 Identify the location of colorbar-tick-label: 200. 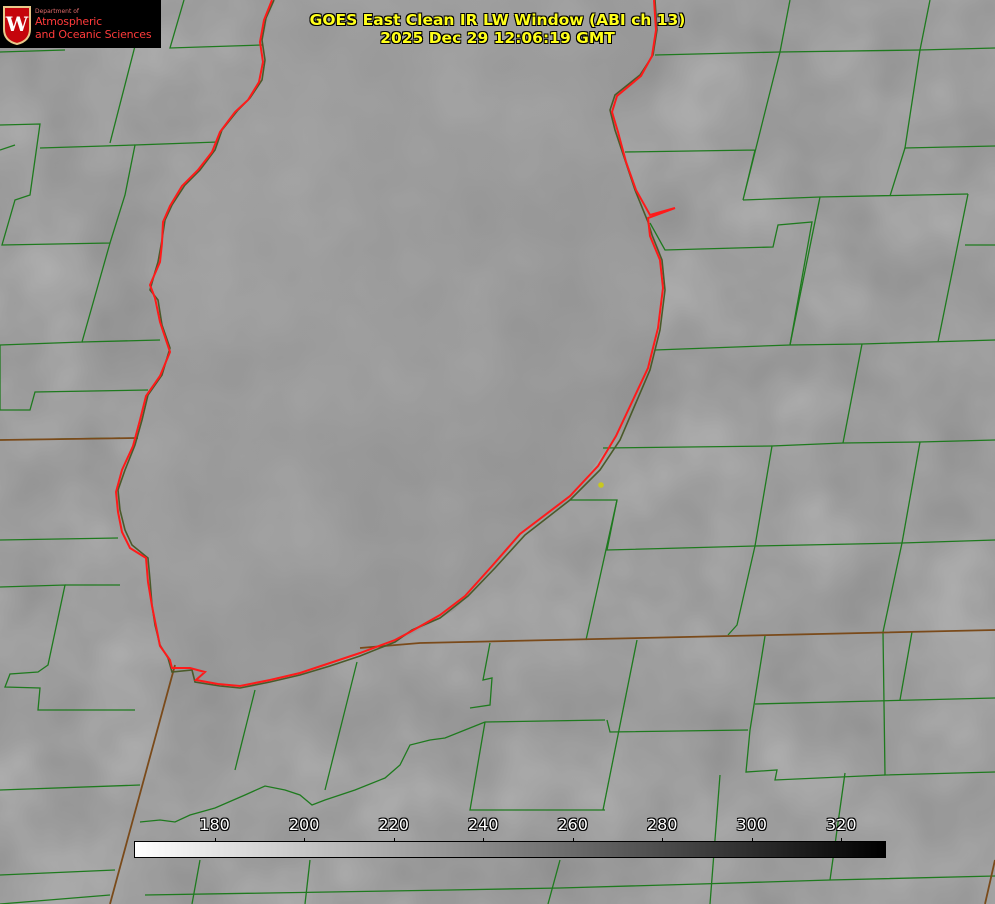
(304, 824).